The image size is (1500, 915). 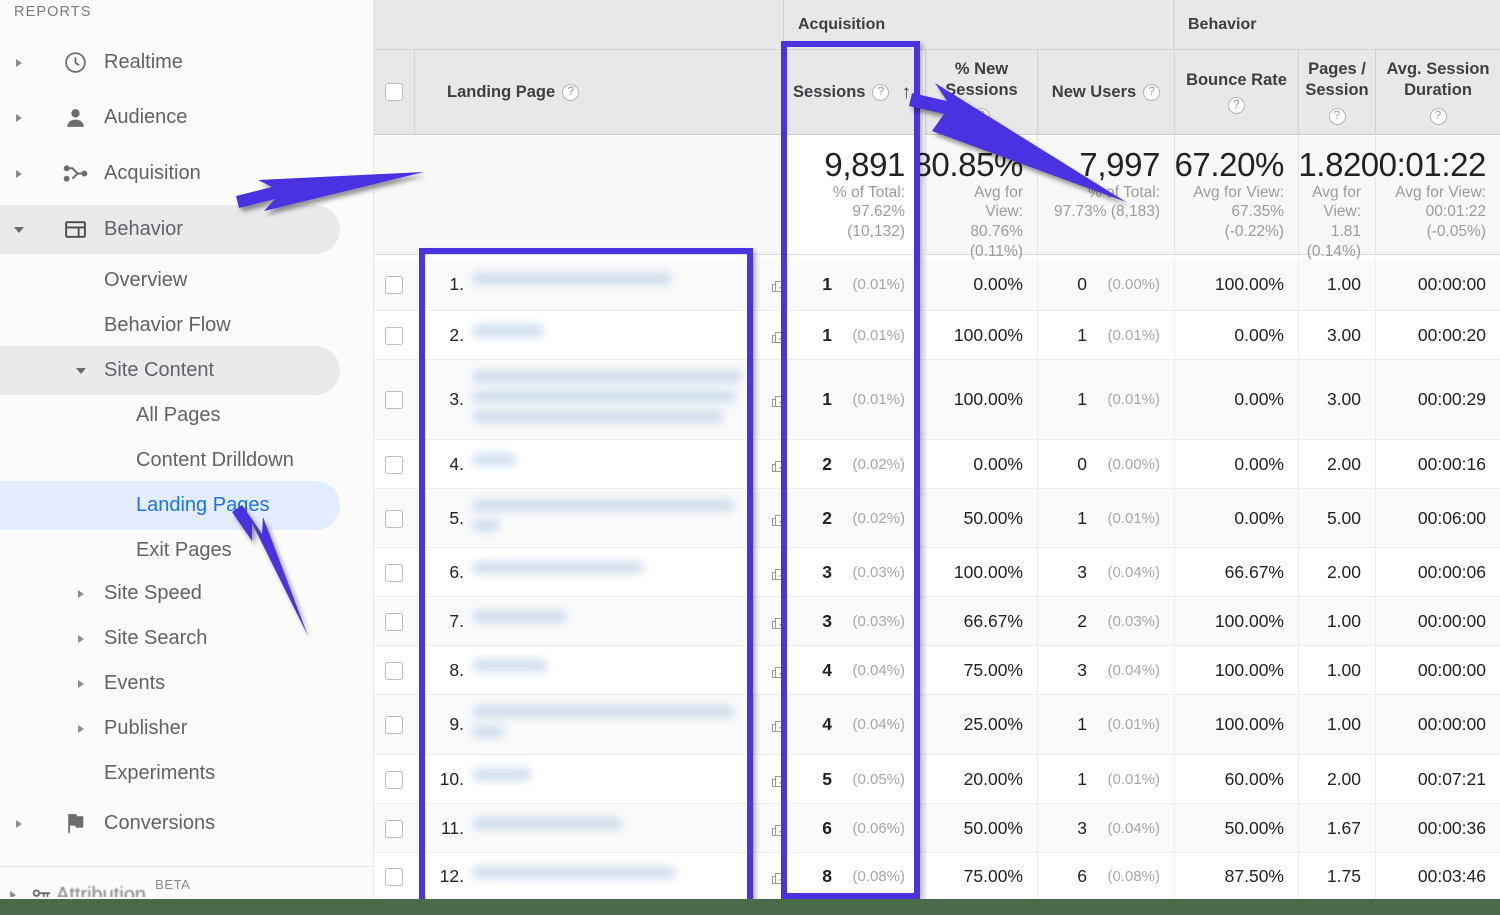 I want to click on cell-value: 8, so click(x=827, y=876).